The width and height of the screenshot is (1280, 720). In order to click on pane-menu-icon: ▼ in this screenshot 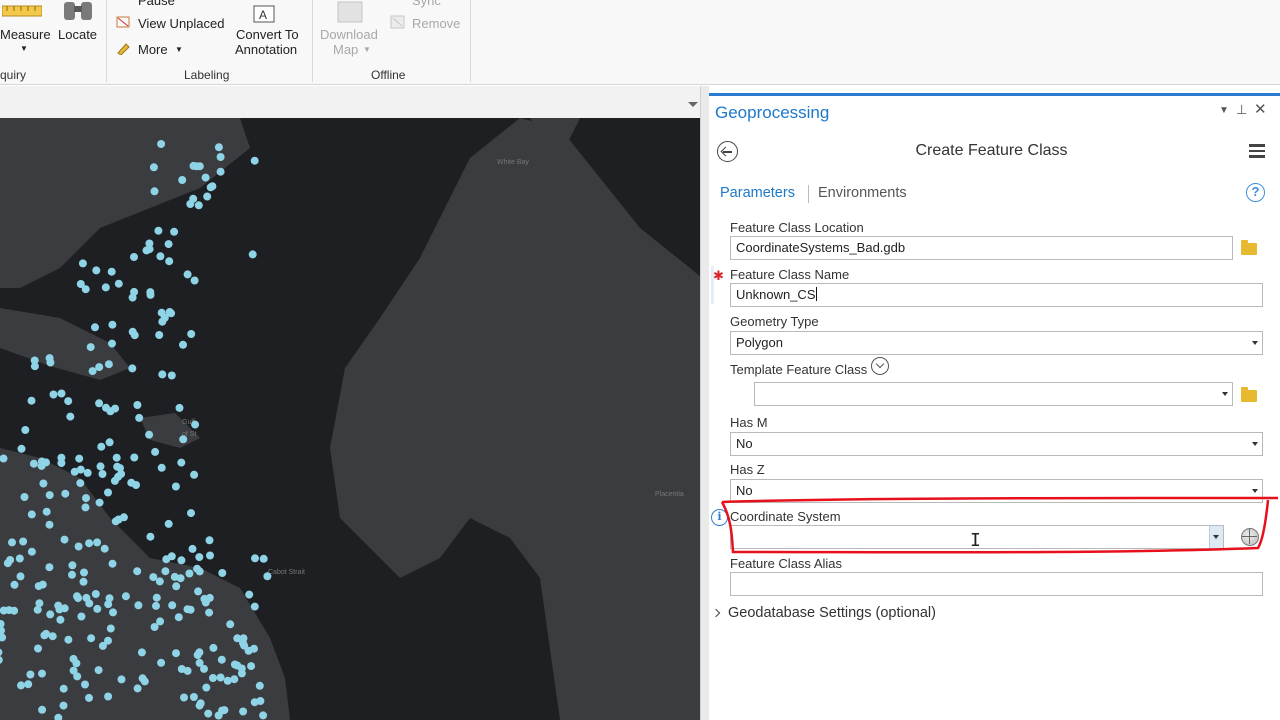, I will do `click(1224, 110)`.